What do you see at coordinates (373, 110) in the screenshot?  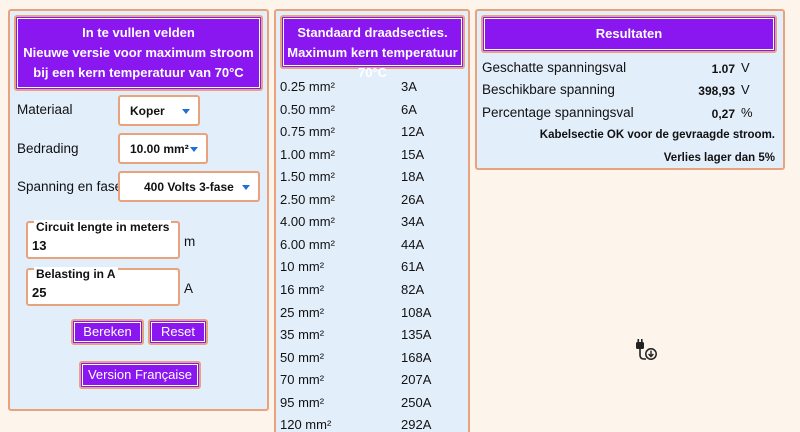 I see `wire-section-row: 0.50 mm² 6A` at bounding box center [373, 110].